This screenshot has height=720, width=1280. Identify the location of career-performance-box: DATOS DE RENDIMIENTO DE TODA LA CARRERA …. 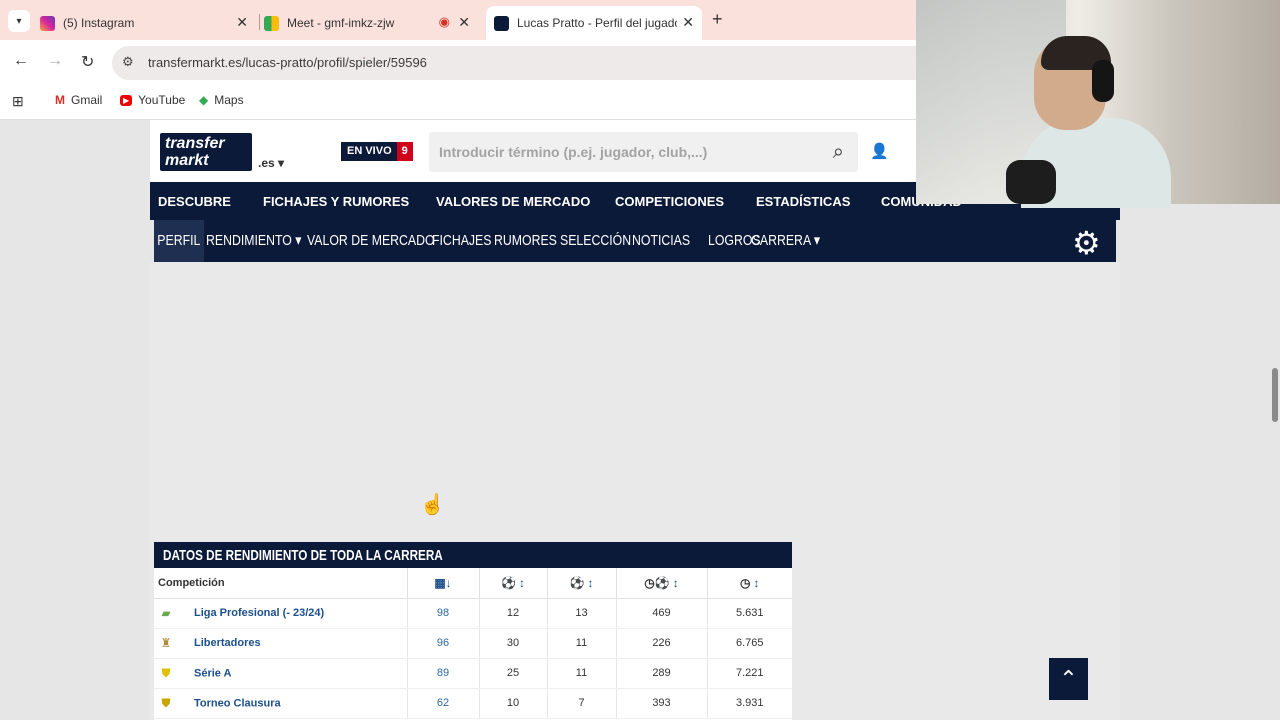
(473, 631).